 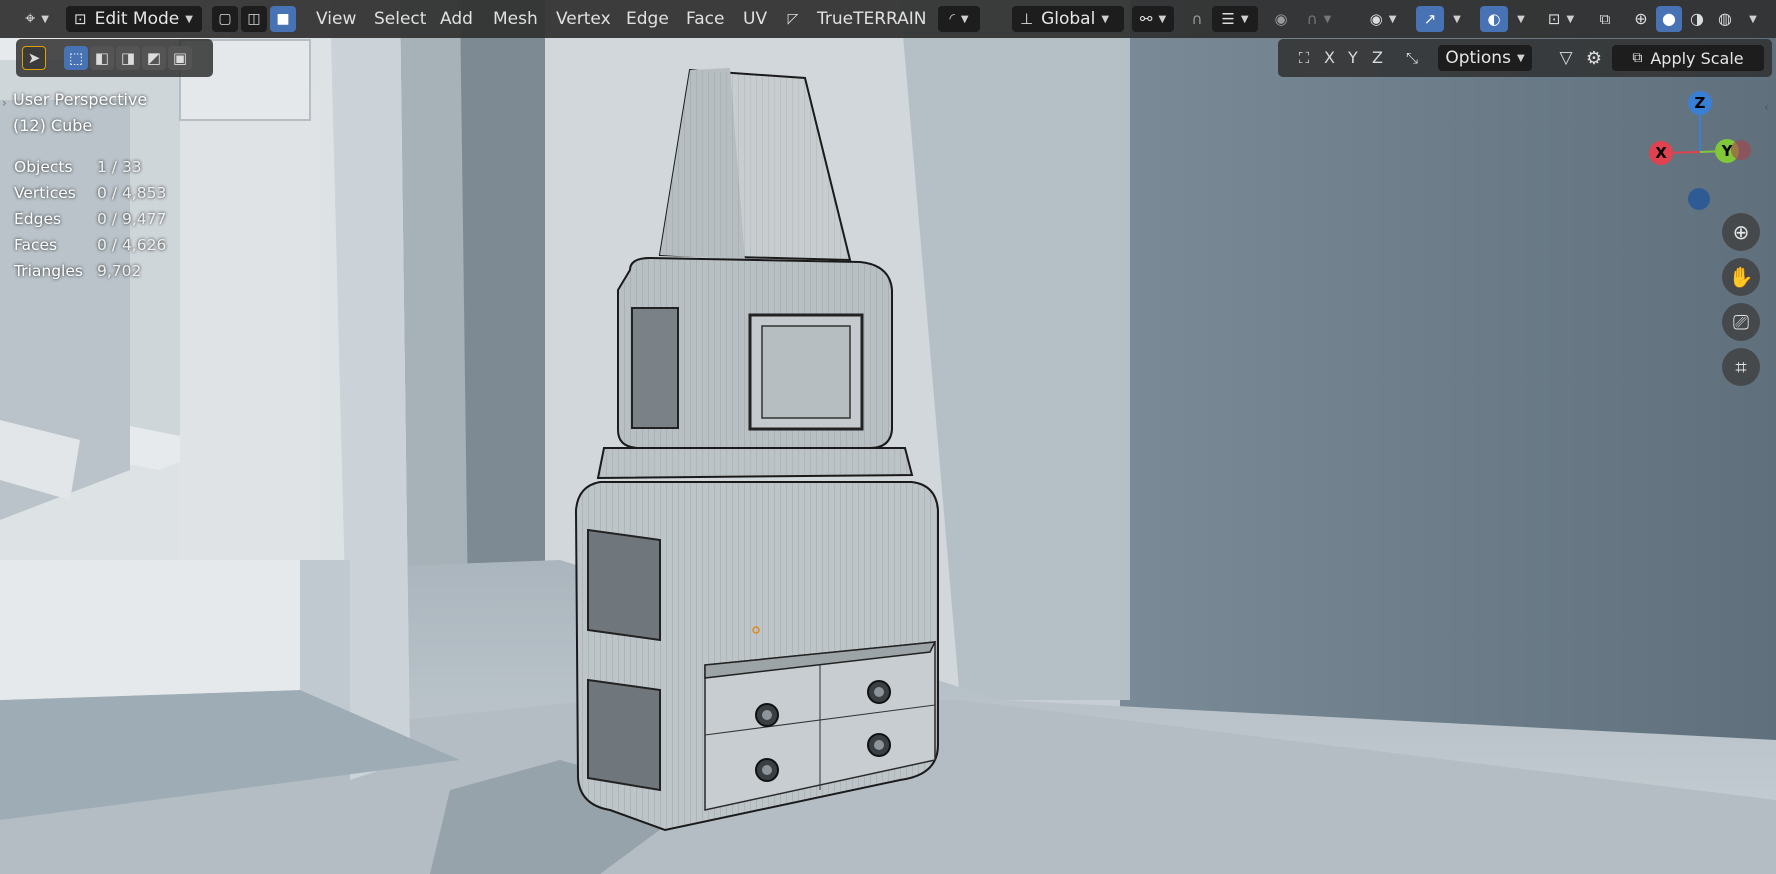 I want to click on editor-type-button: ⌖ ▼, so click(x=37, y=19).